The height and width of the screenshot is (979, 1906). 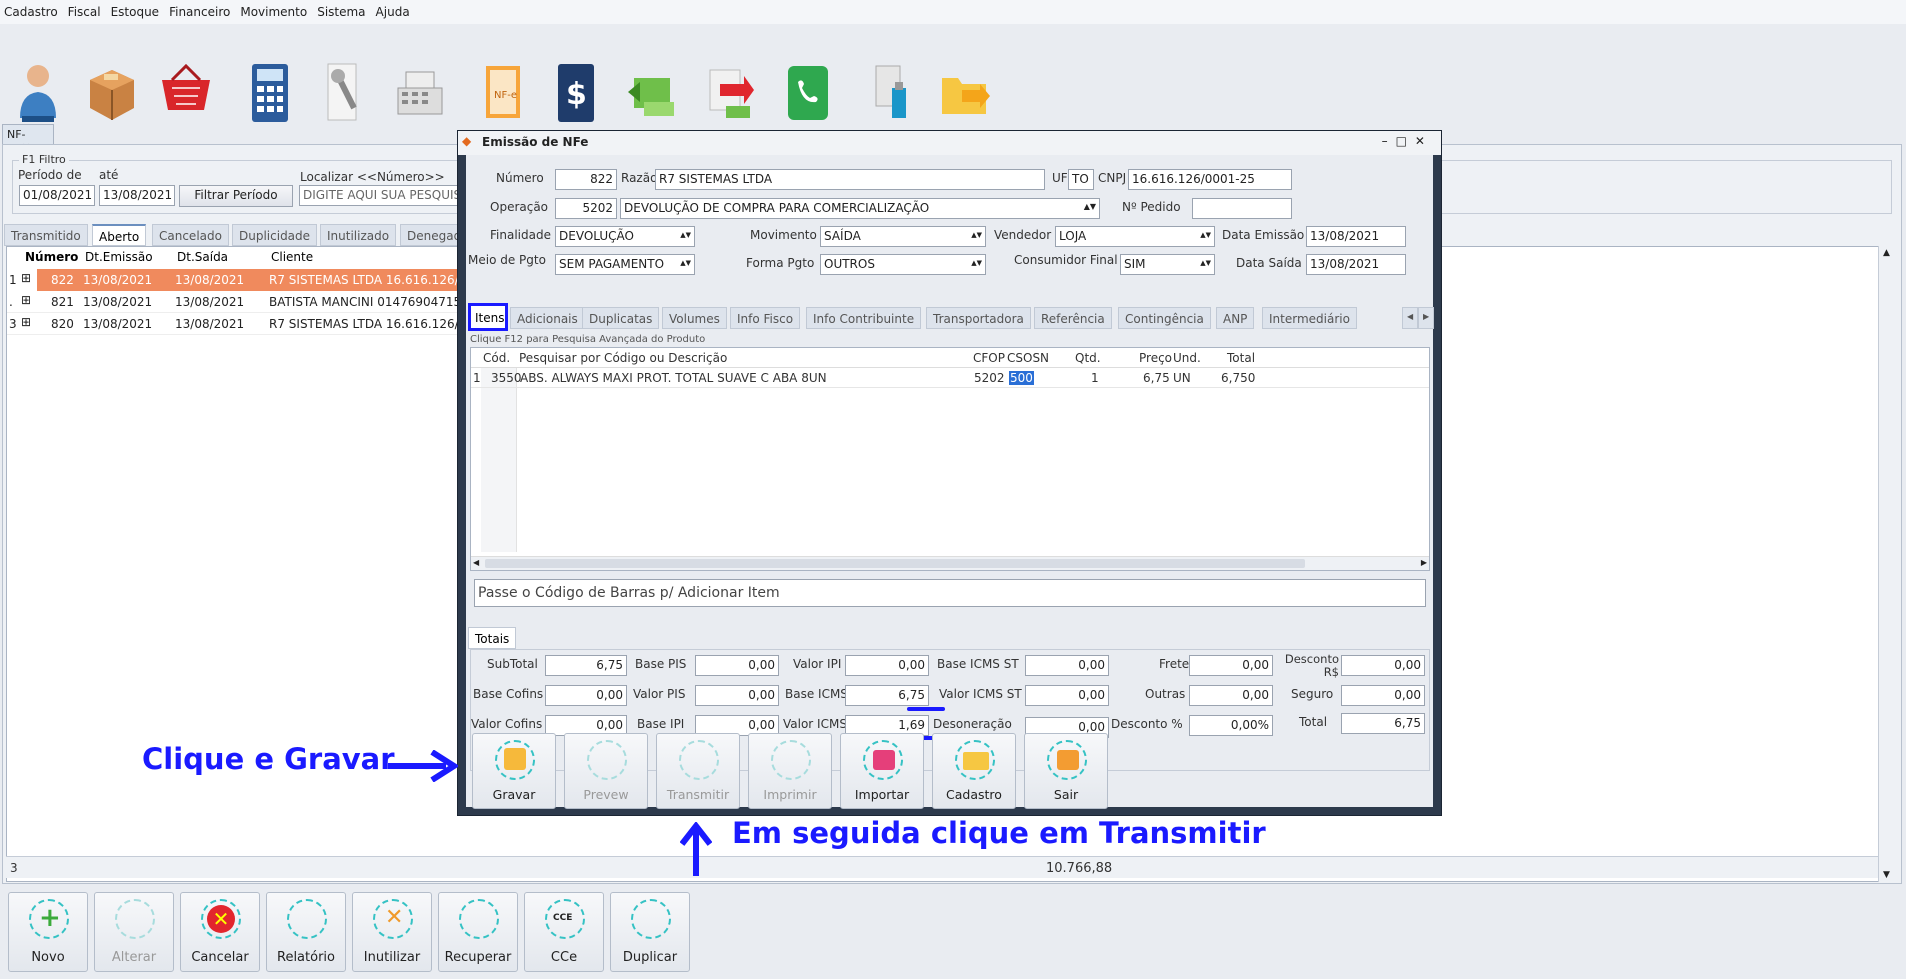 What do you see at coordinates (1426, 318) in the screenshot?
I see `tab-scroll-right-icon: ▶` at bounding box center [1426, 318].